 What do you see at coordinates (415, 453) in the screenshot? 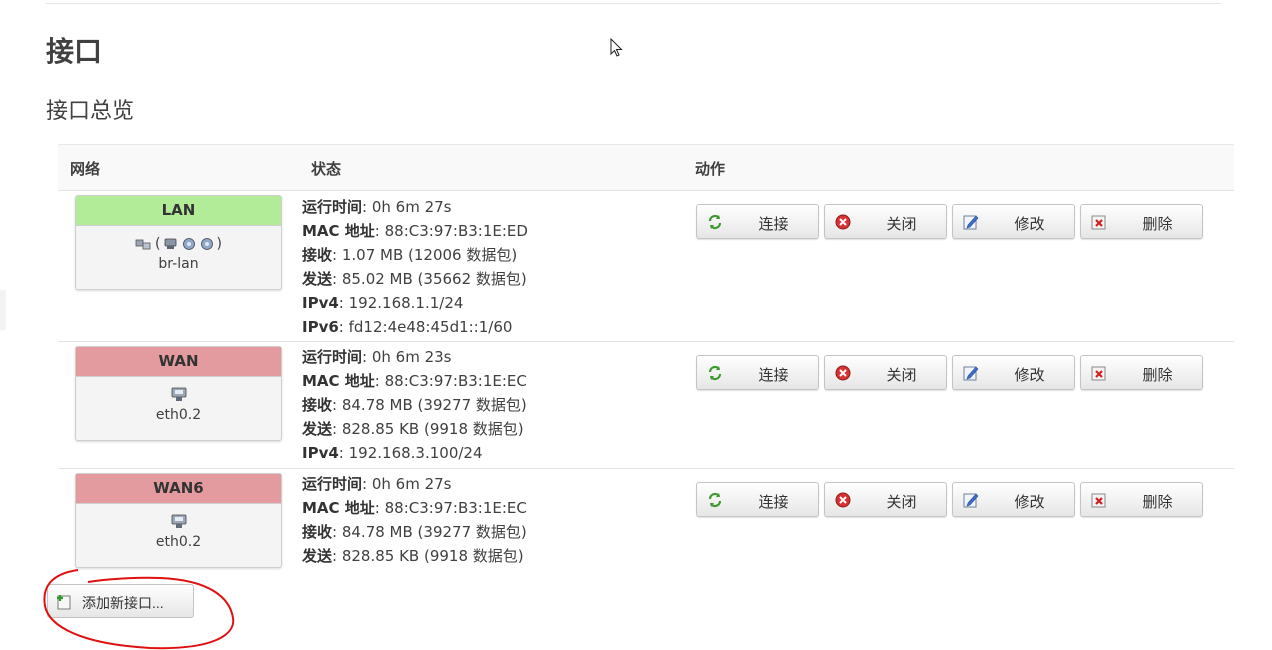
I see `ipv4-value: 192.168.3.100/24` at bounding box center [415, 453].